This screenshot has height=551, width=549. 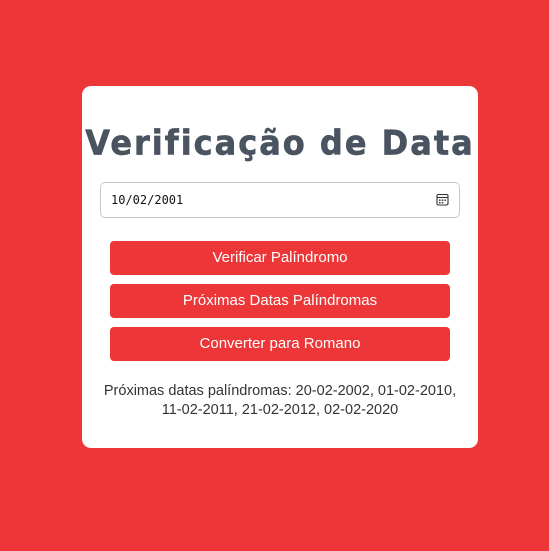 I want to click on verify-palindrome-button: Verificar Palíndromo, so click(x=280, y=258).